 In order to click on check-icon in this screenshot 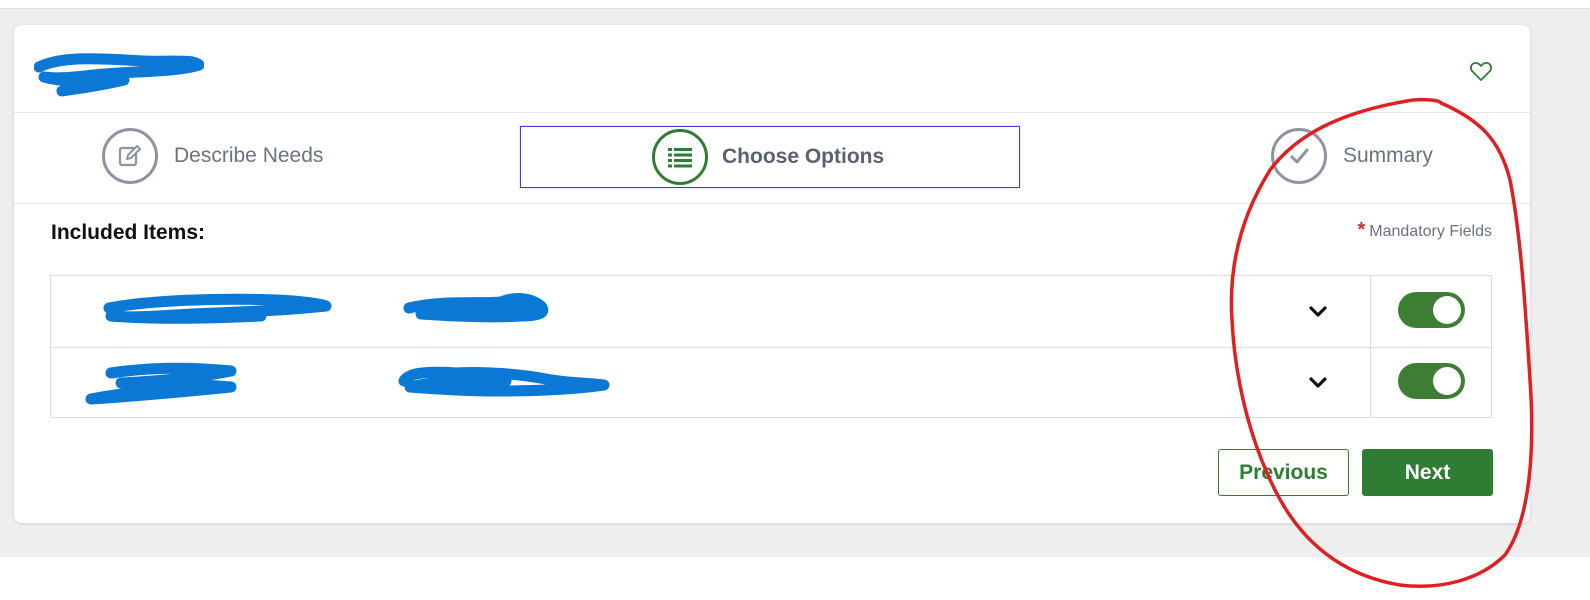, I will do `click(1299, 156)`.